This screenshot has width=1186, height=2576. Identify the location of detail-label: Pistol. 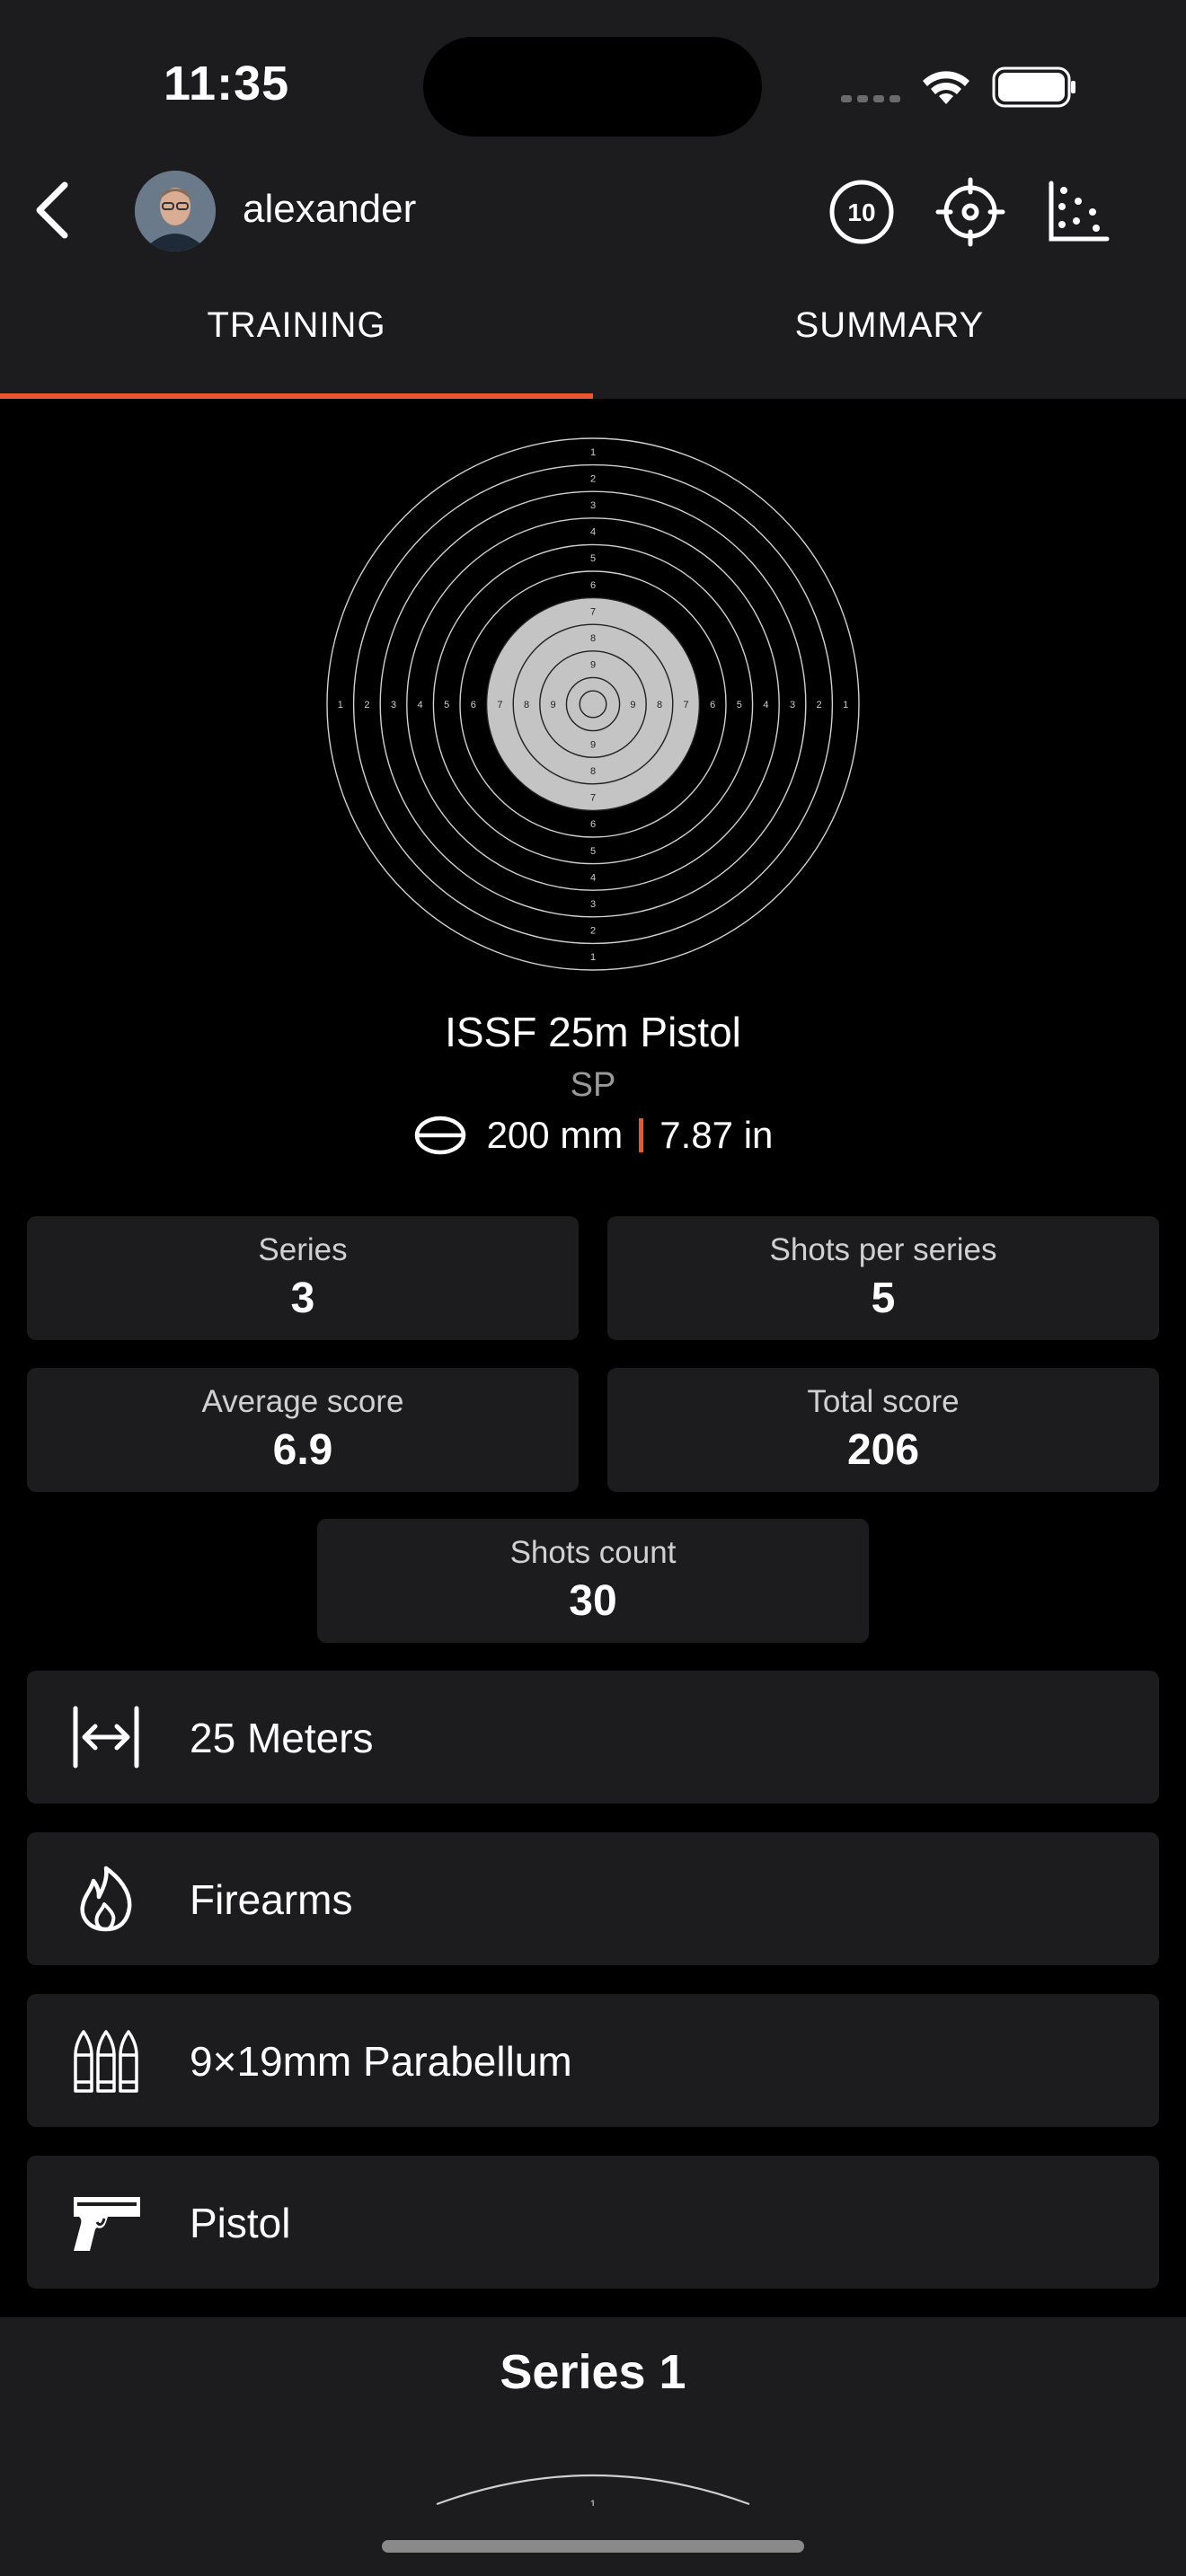
(240, 2223).